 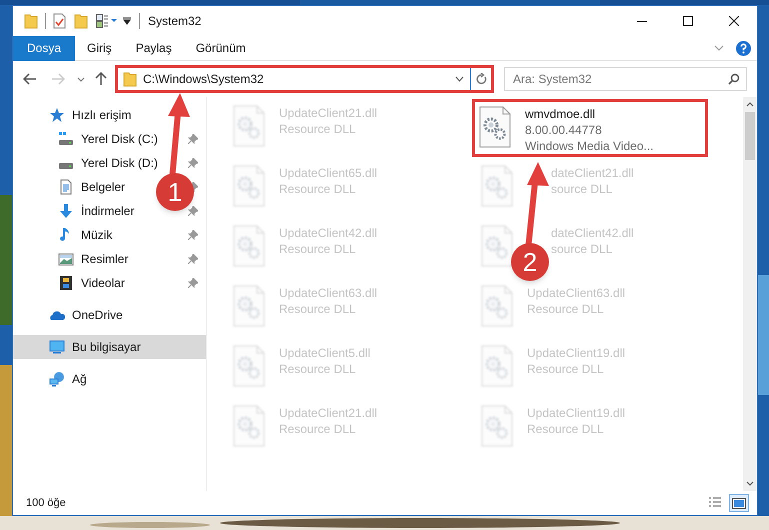 I want to click on file-detail: 8.00.00.44778, so click(x=564, y=130).